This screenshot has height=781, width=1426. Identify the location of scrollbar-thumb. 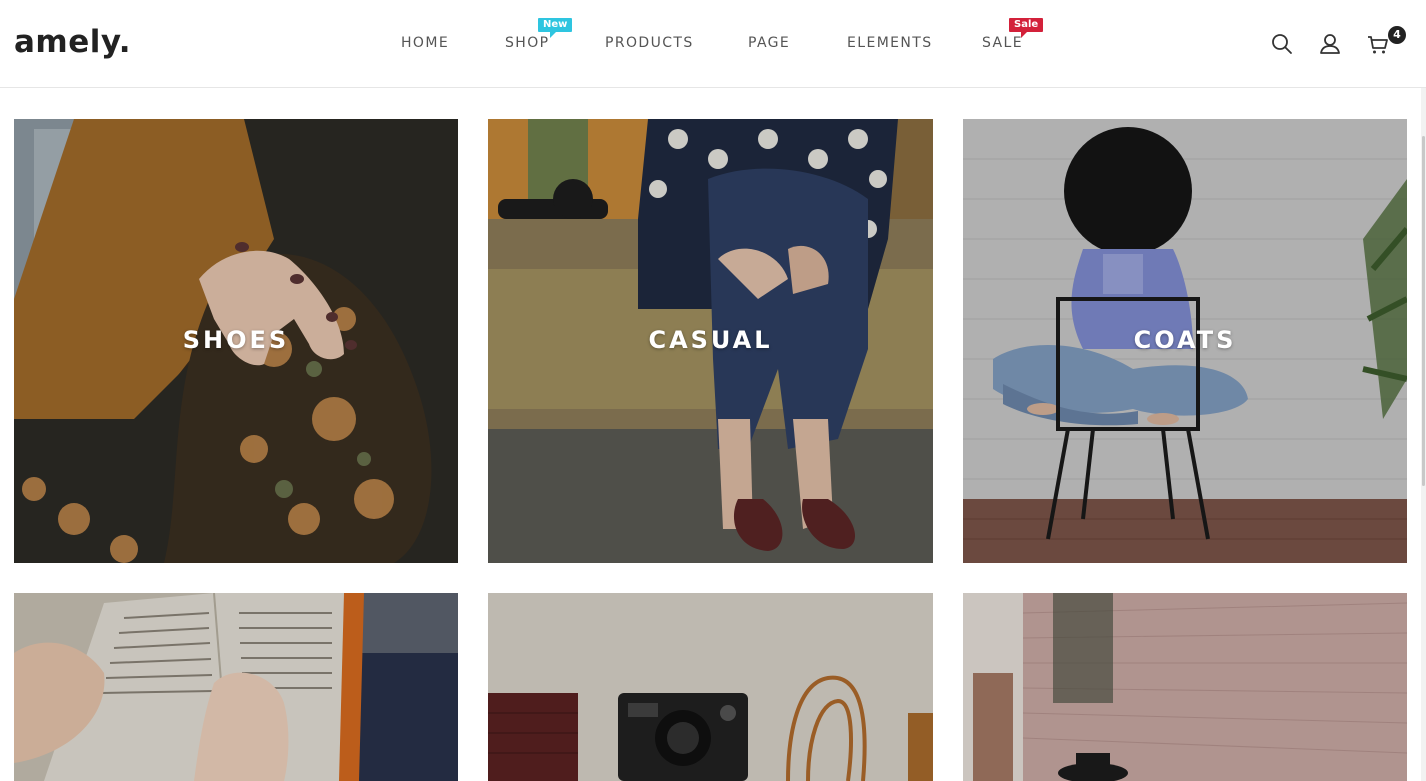
(1423, 311).